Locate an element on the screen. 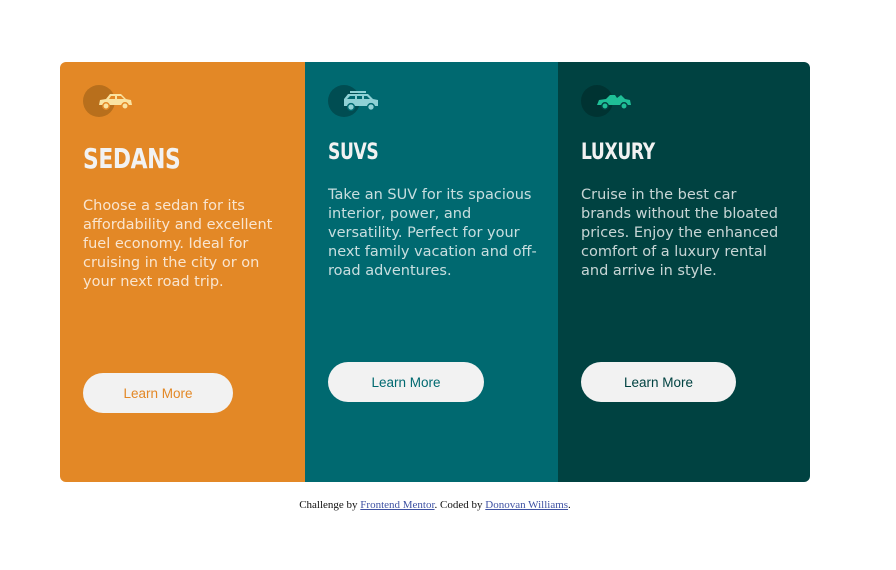  sedan-car-icon is located at coordinates (111, 102).